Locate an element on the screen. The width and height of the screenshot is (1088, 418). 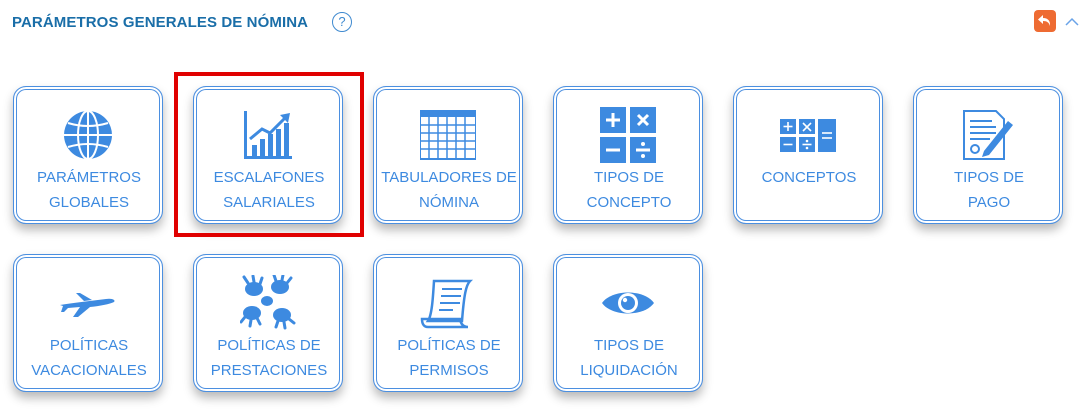
math-operators-icon is located at coordinates (628, 135).